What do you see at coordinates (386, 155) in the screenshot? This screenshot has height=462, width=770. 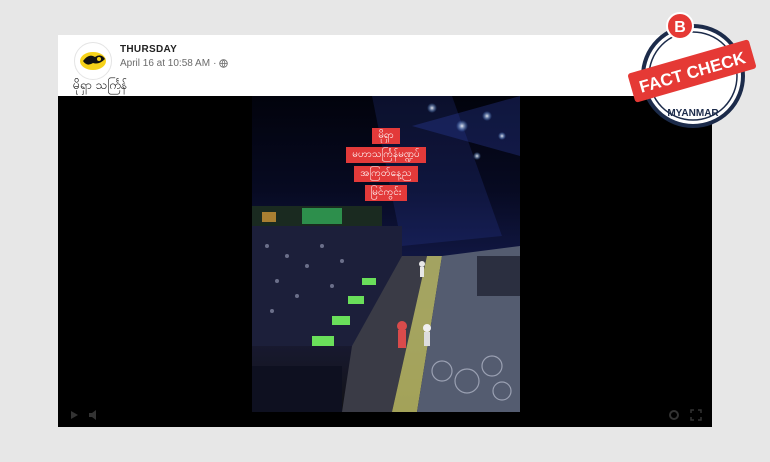 I see `overlay-line-2: မဟာသင်္ကြန်မဏ္ဍပ်` at bounding box center [386, 155].